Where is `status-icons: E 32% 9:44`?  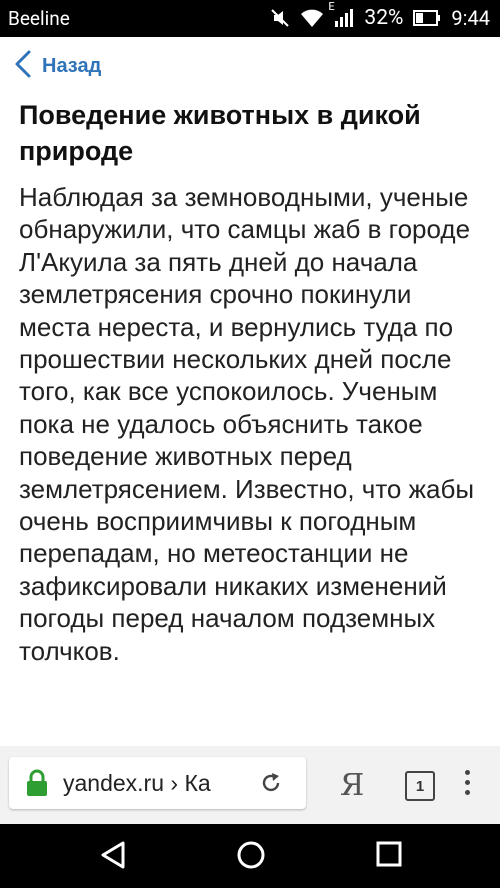
status-icons: E 32% 9:44 is located at coordinates (380, 15).